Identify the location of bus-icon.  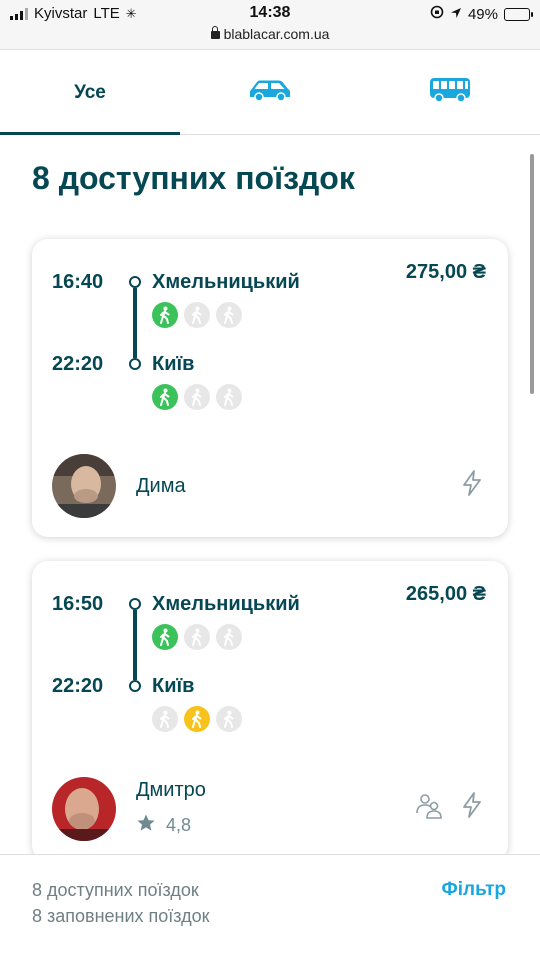
(450, 92).